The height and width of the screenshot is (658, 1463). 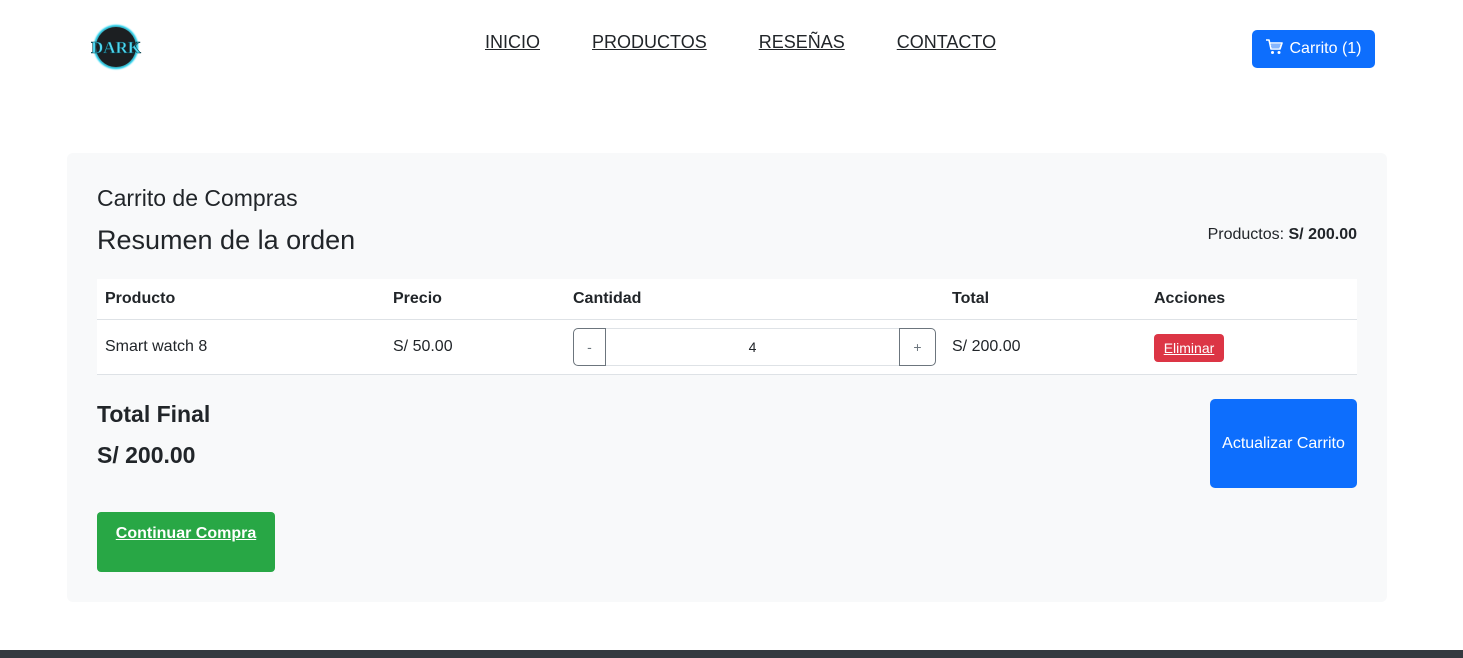 What do you see at coordinates (1325, 48) in the screenshot?
I see `cart-button-label: Carrito (1)` at bounding box center [1325, 48].